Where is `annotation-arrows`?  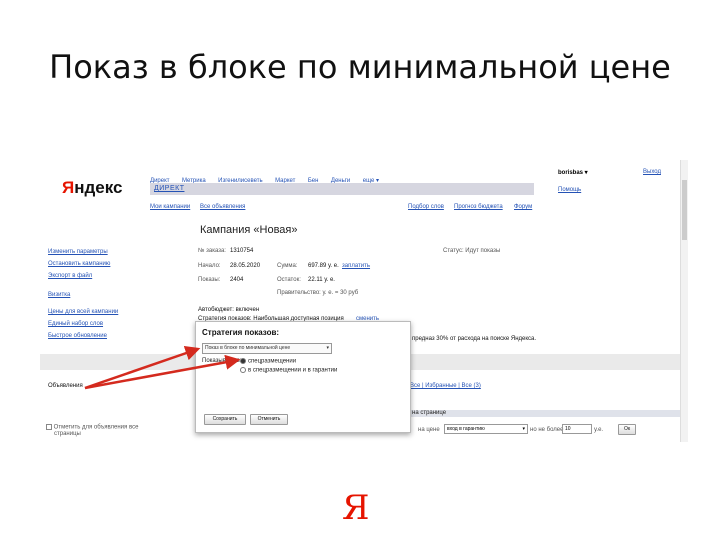
annotation-arrows is located at coordinates (162, 367).